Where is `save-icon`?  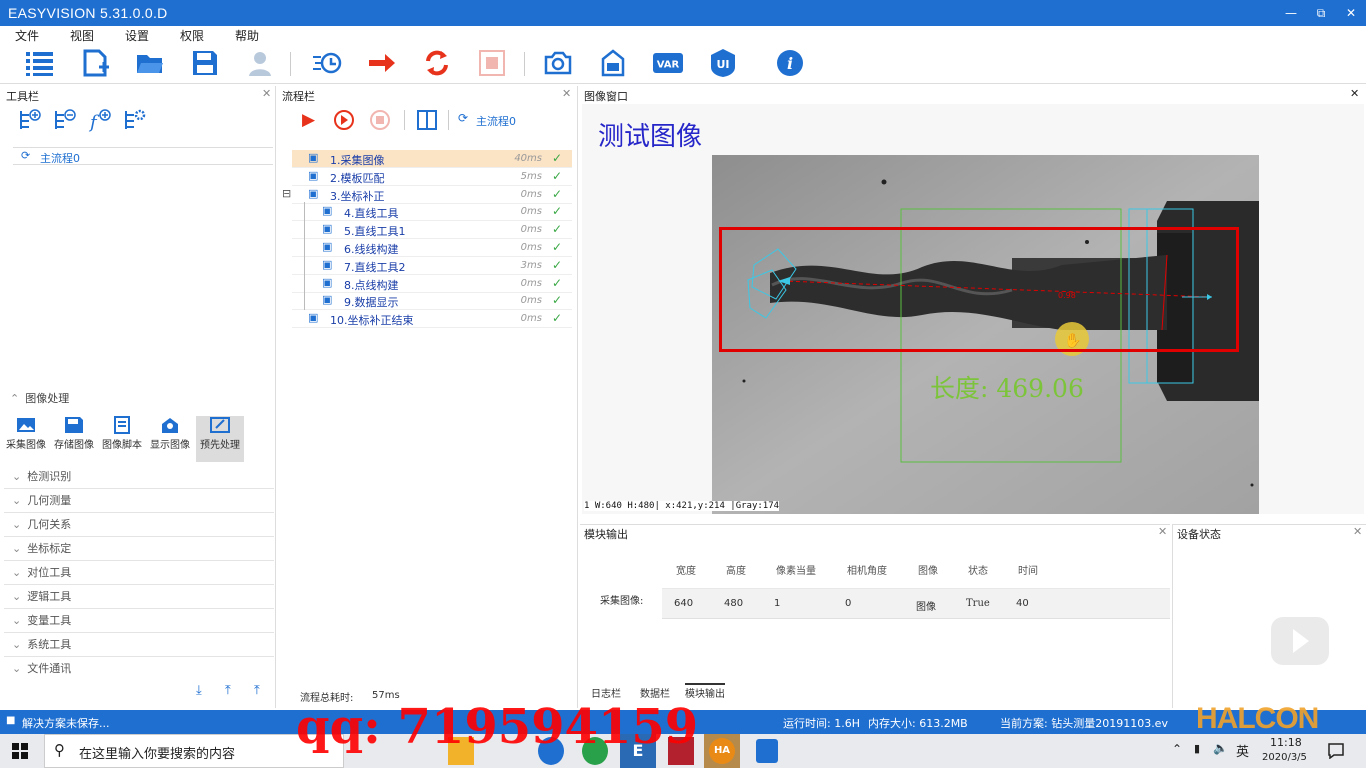
save-icon is located at coordinates (205, 63).